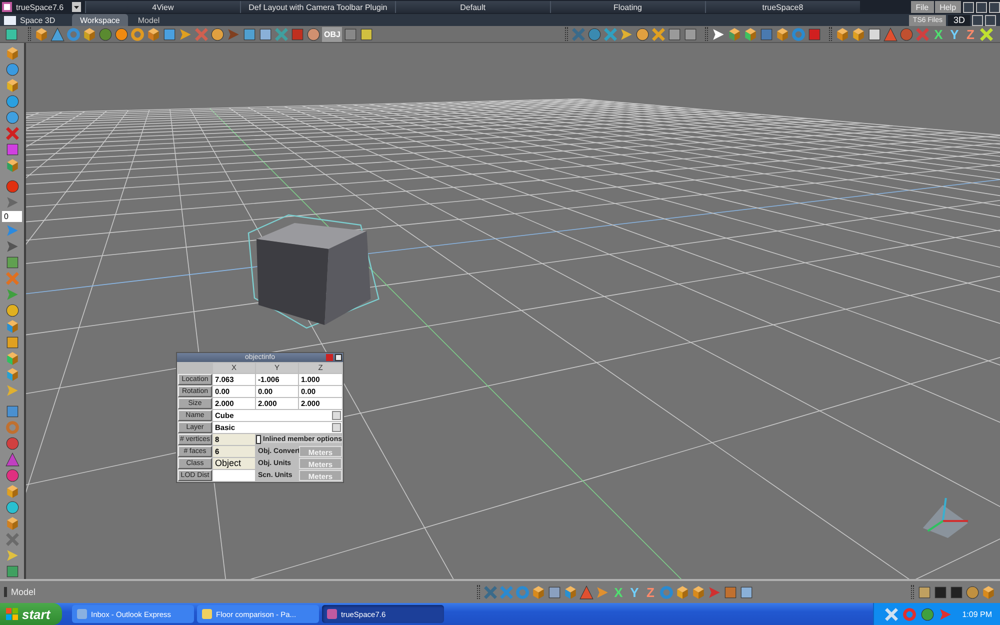 Image resolution: width=1000 pixels, height=625 pixels. I want to click on cube, so click(314, 271).